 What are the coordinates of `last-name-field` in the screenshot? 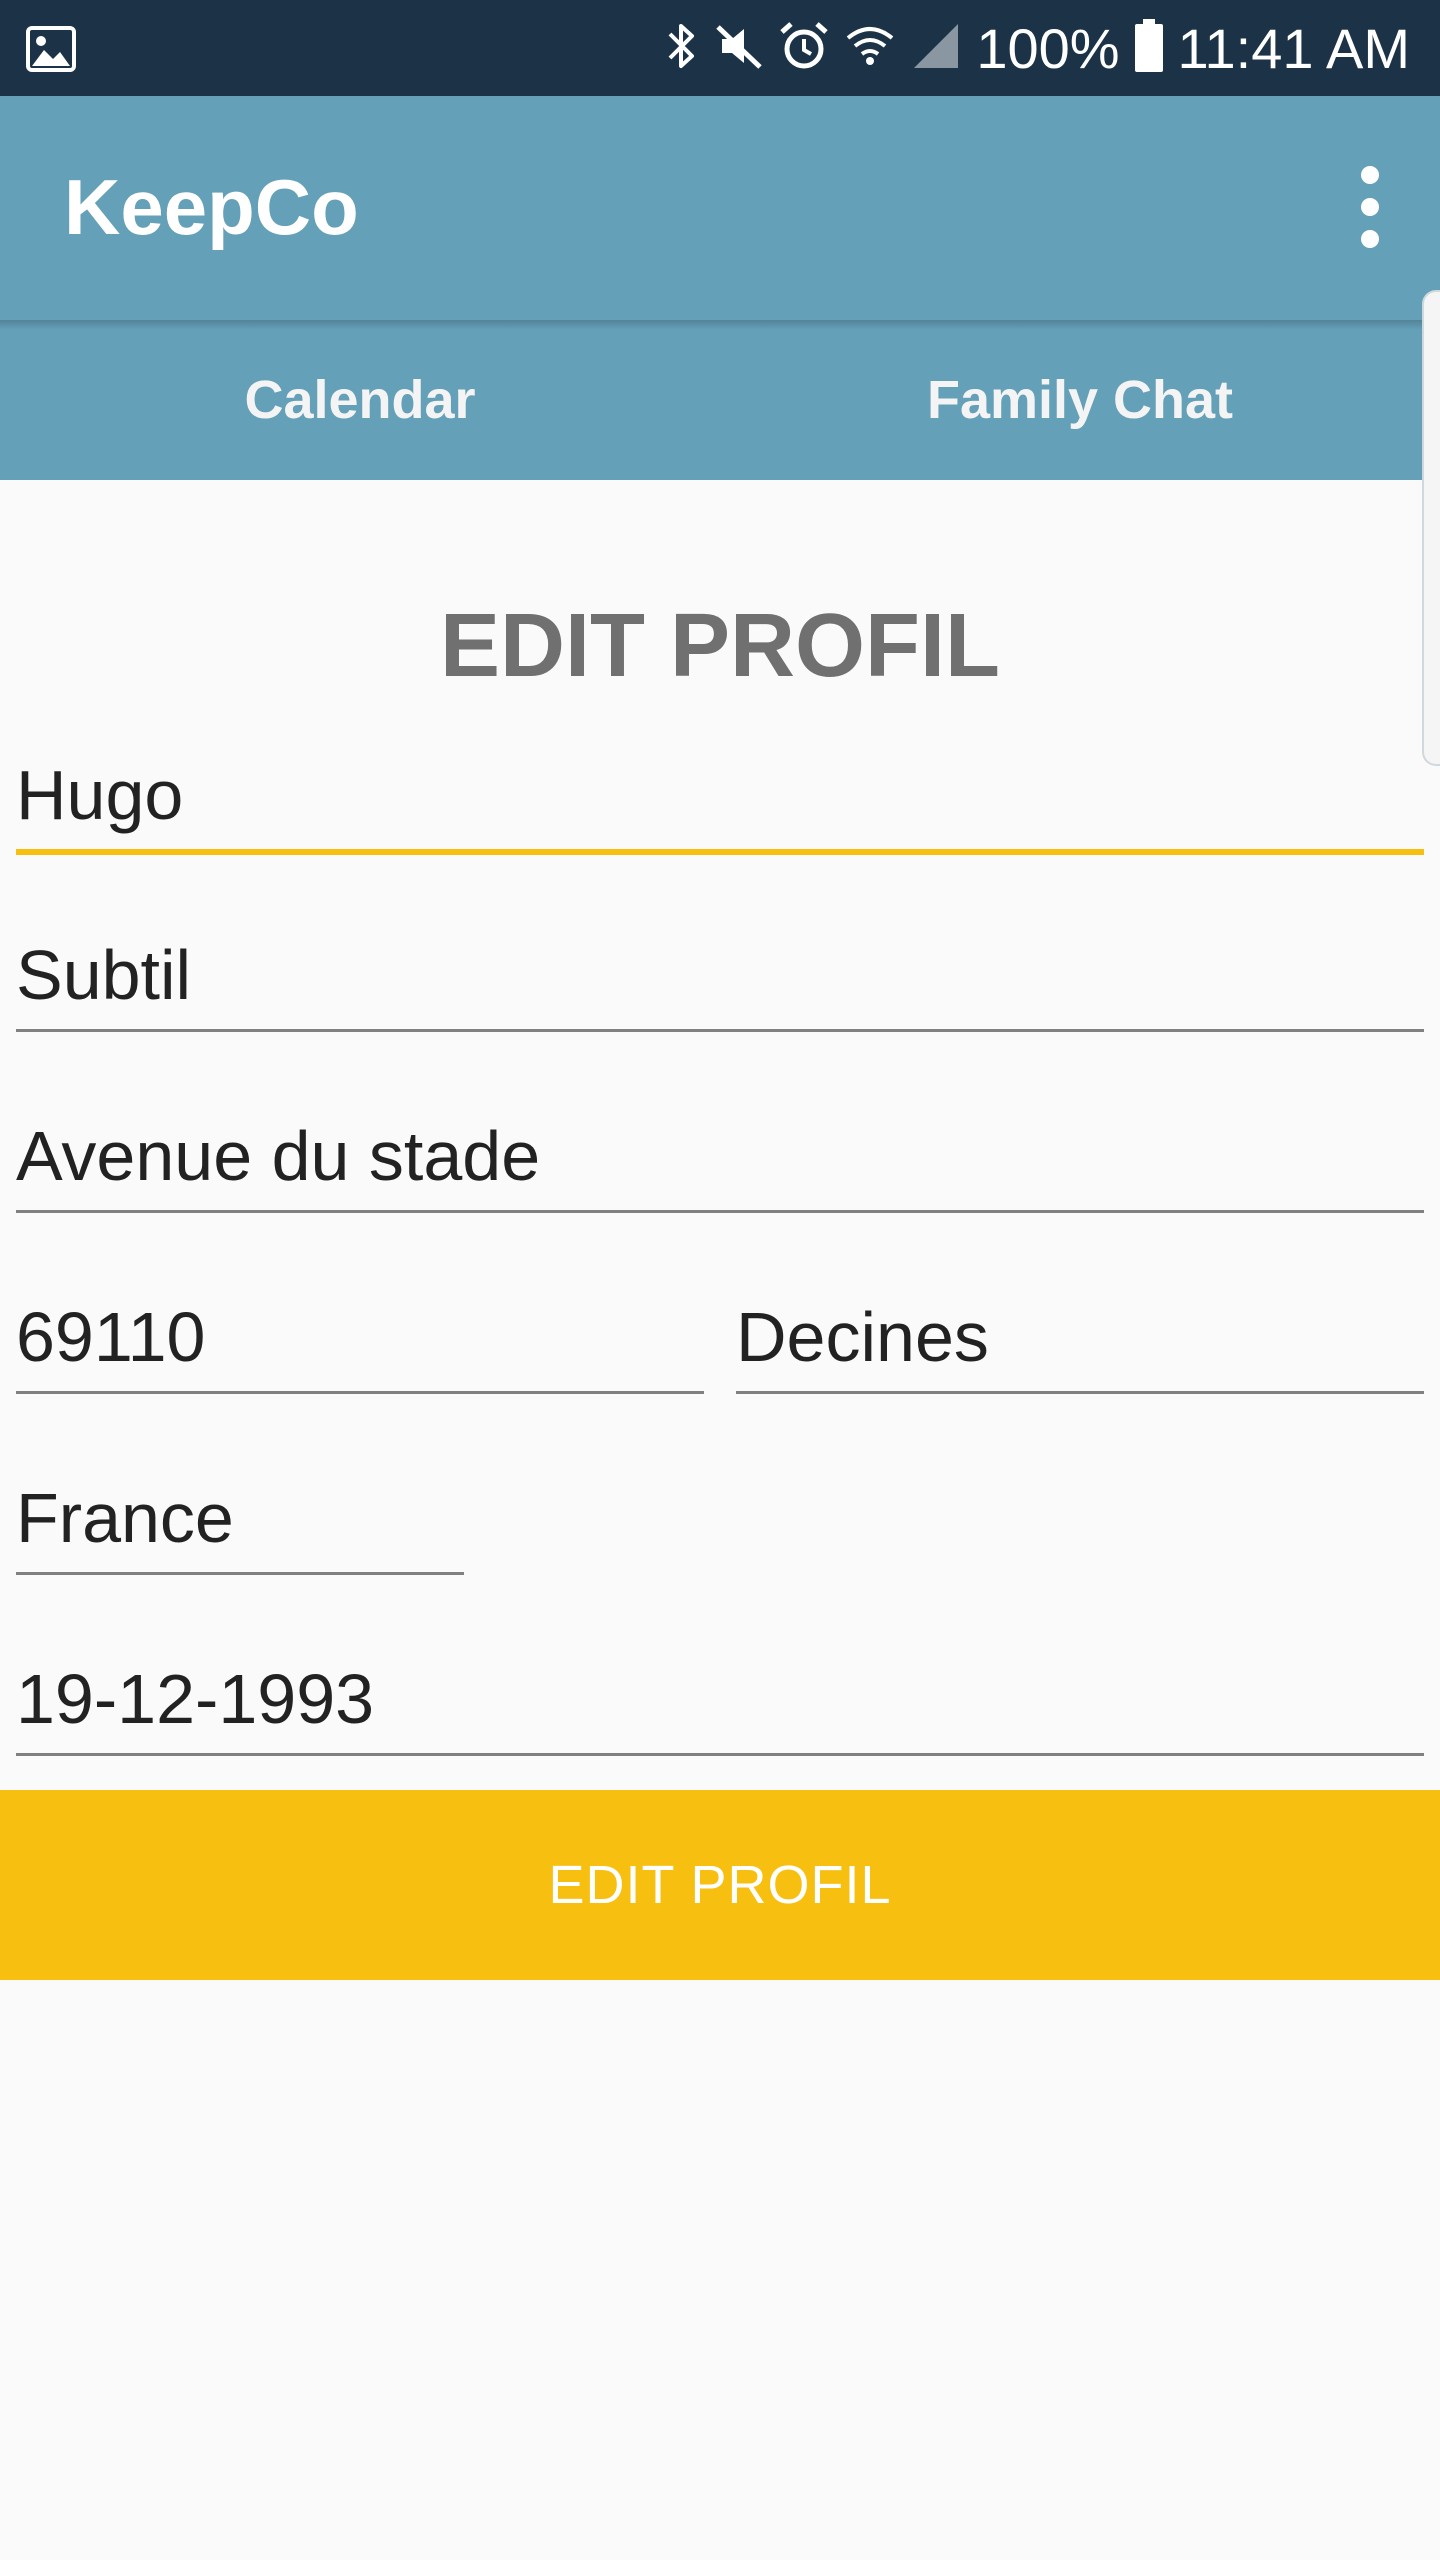 It's located at (720, 982).